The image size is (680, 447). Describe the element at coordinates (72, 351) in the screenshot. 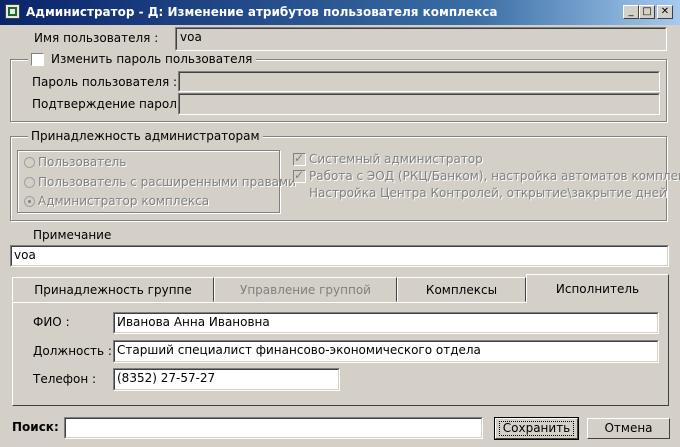

I see `position-label: Должность :` at that location.